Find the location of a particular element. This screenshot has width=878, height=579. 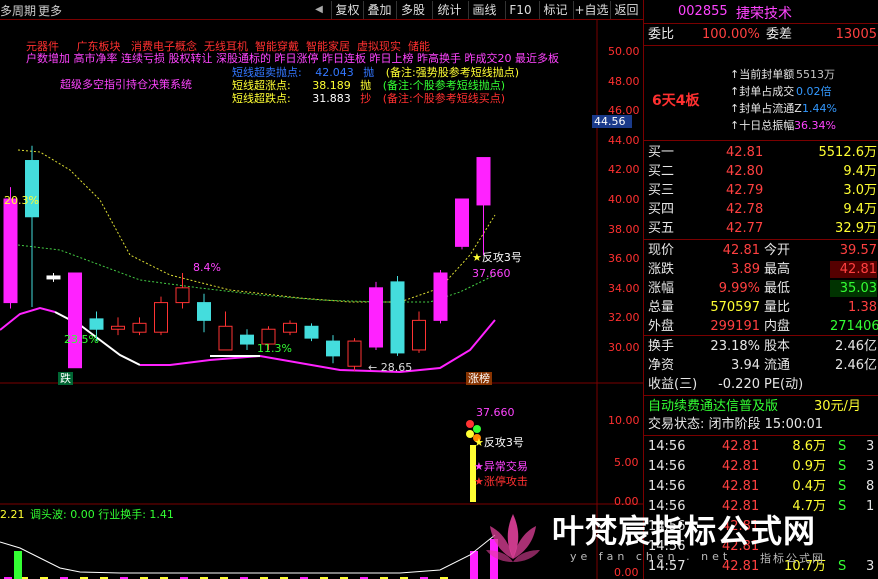

more-menu: 更多 is located at coordinates (50, 10).